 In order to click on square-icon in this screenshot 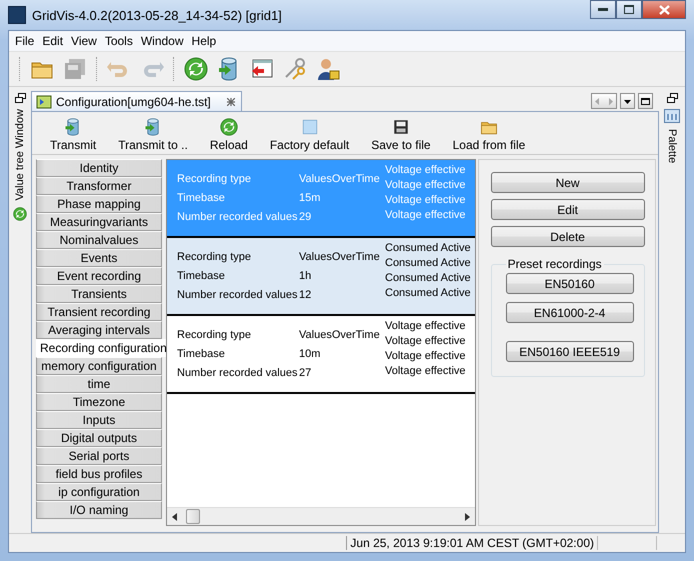, I will do `click(309, 127)`.